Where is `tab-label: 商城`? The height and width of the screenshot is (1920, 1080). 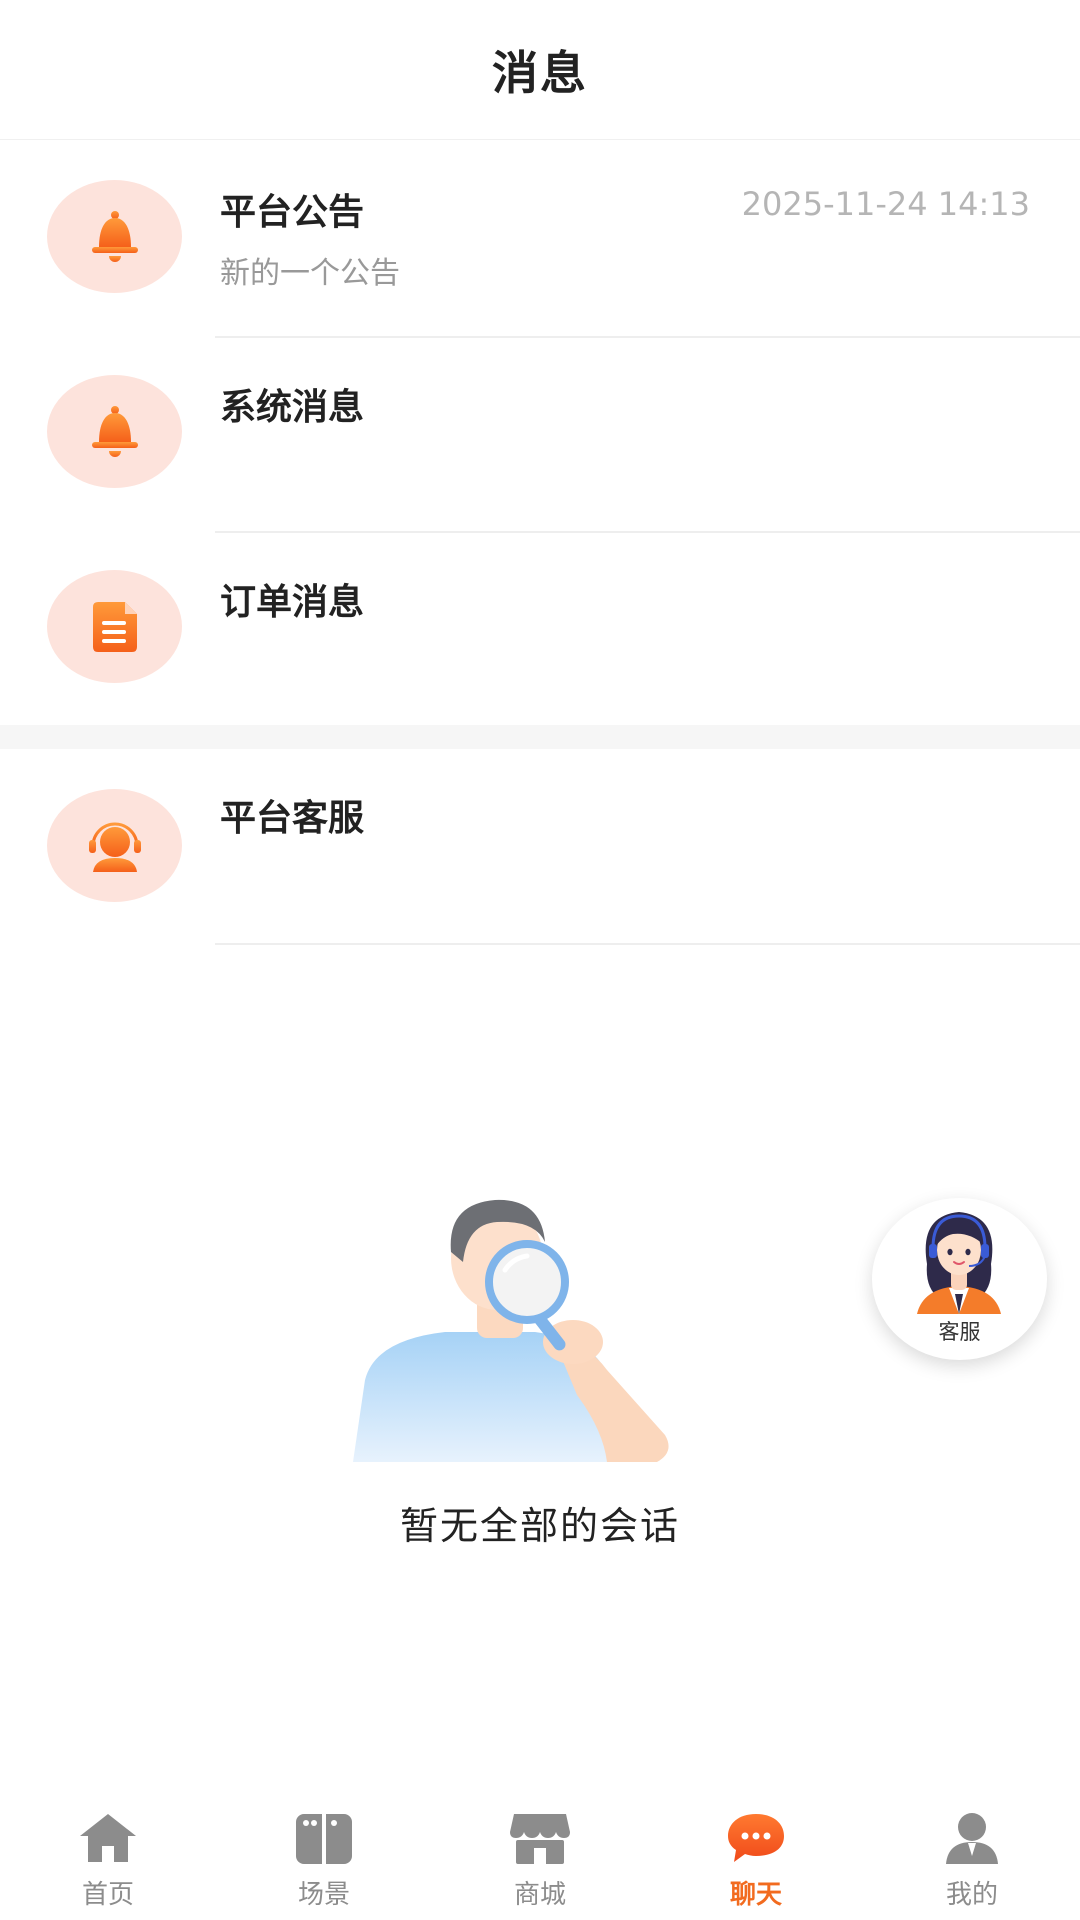 tab-label: 商城 is located at coordinates (539, 1895).